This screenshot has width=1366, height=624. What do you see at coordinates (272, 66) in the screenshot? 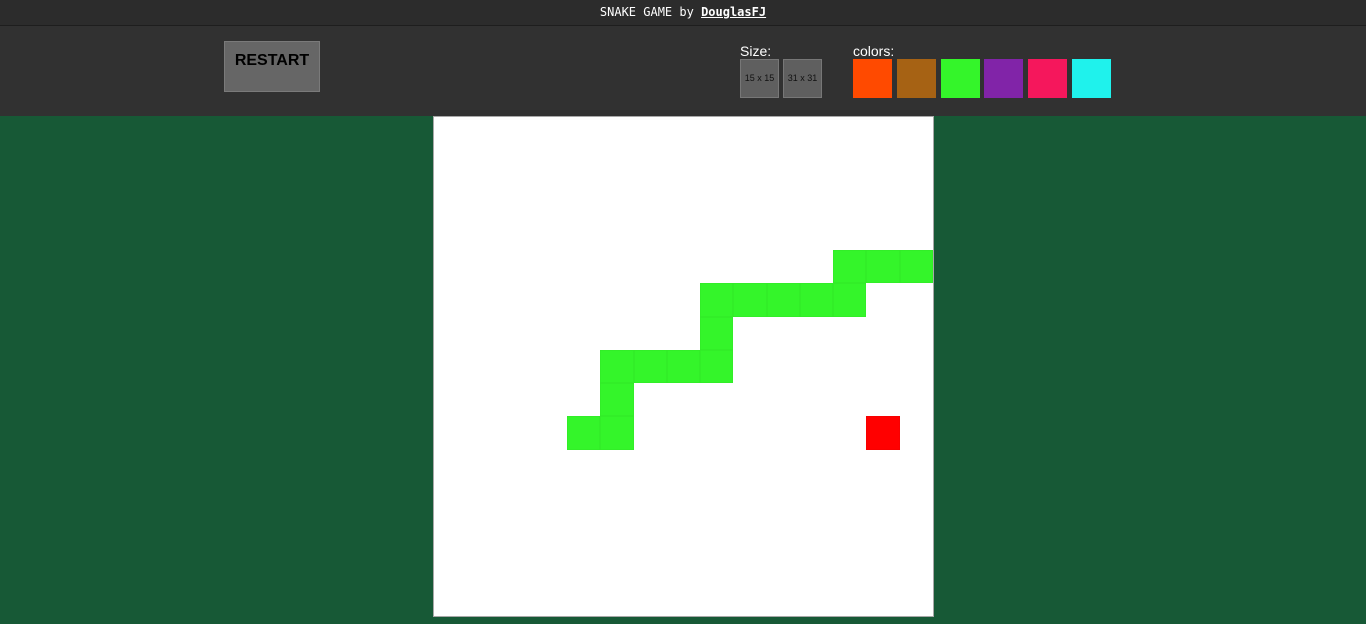
I see `restart-button: RESTART` at bounding box center [272, 66].